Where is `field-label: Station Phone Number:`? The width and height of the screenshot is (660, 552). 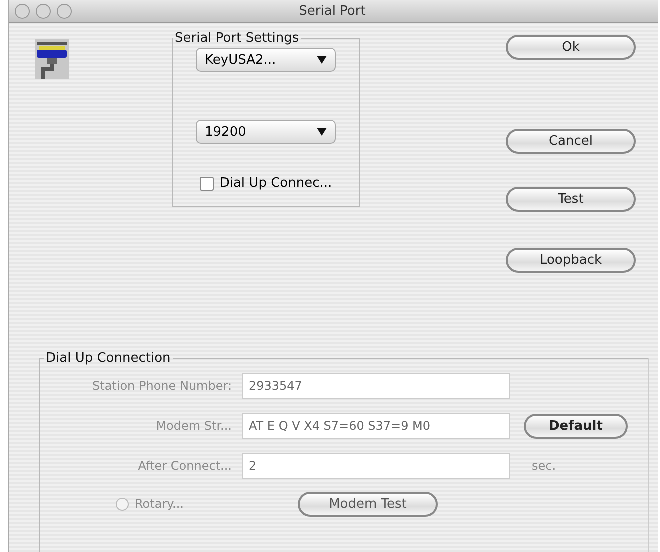
field-label: Station Phone Number: is located at coordinates (162, 386).